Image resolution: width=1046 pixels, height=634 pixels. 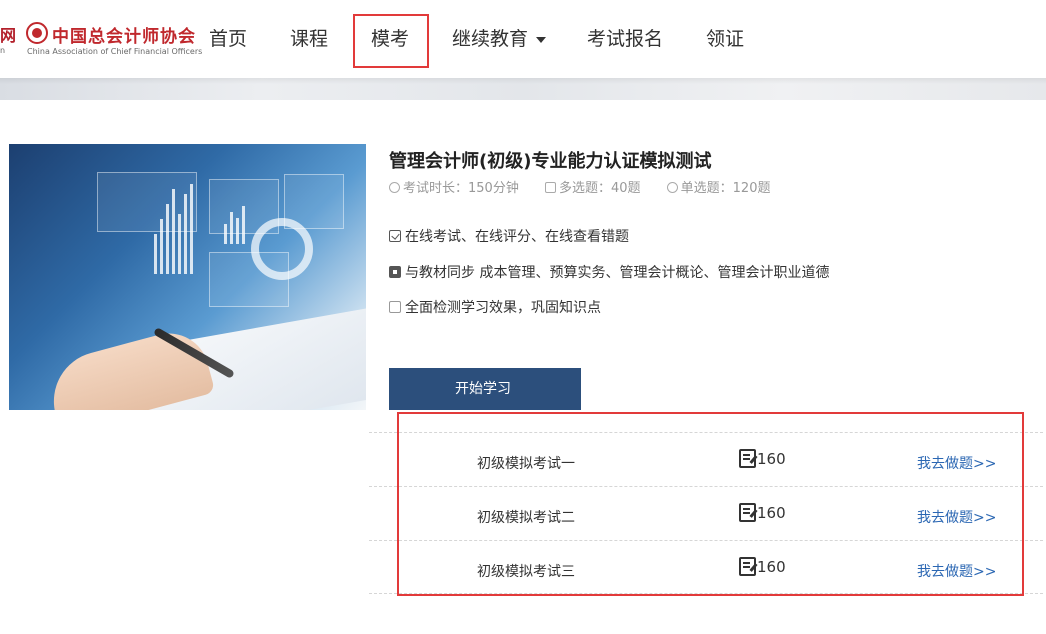 What do you see at coordinates (550, 161) in the screenshot?
I see `course-title: 管理会计师(初级)专业能力认证模拟测试` at bounding box center [550, 161].